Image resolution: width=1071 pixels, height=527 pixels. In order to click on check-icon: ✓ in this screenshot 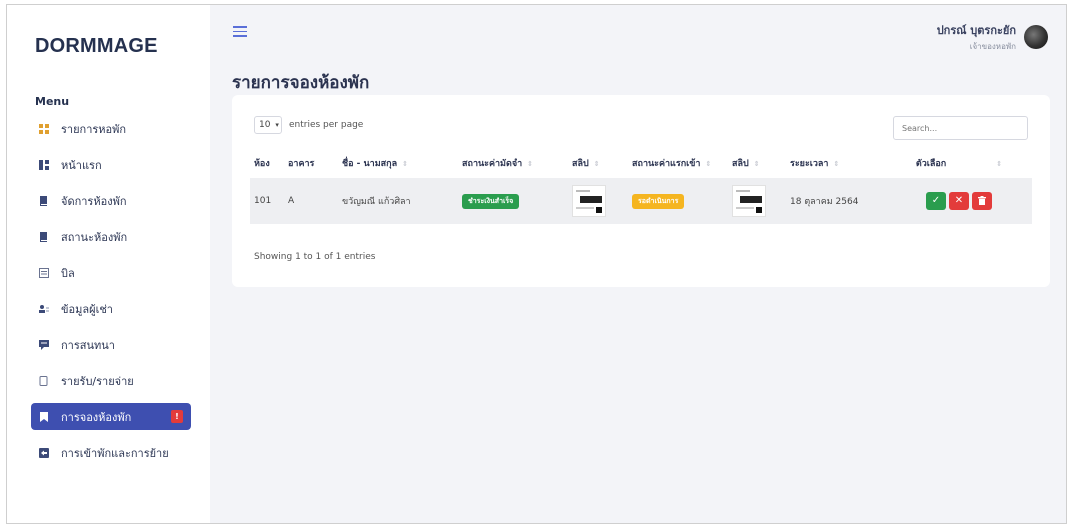, I will do `click(936, 200)`.